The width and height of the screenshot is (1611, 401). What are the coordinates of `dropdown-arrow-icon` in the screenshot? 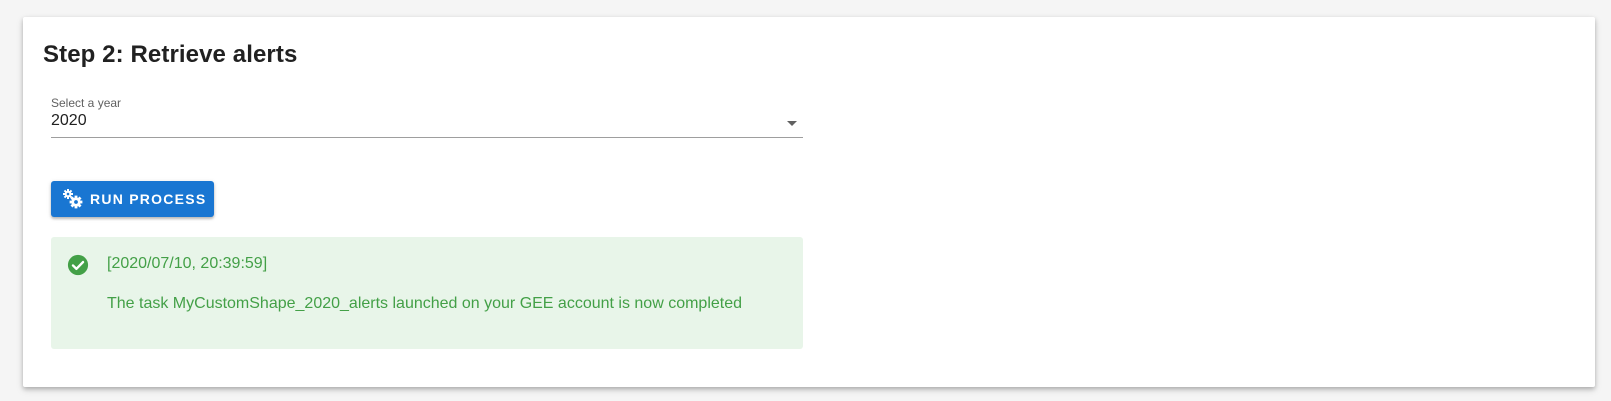 It's located at (792, 123).